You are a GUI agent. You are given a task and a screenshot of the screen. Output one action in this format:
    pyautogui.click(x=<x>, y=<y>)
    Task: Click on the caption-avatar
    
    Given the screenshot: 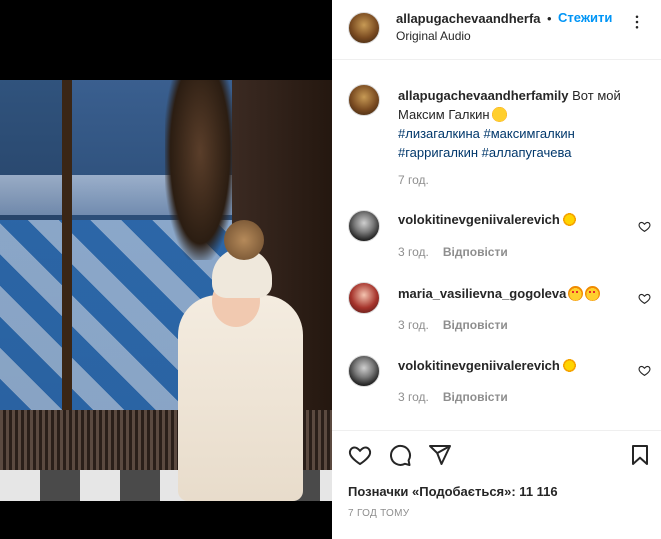 What is the action you would take?
    pyautogui.click(x=364, y=100)
    